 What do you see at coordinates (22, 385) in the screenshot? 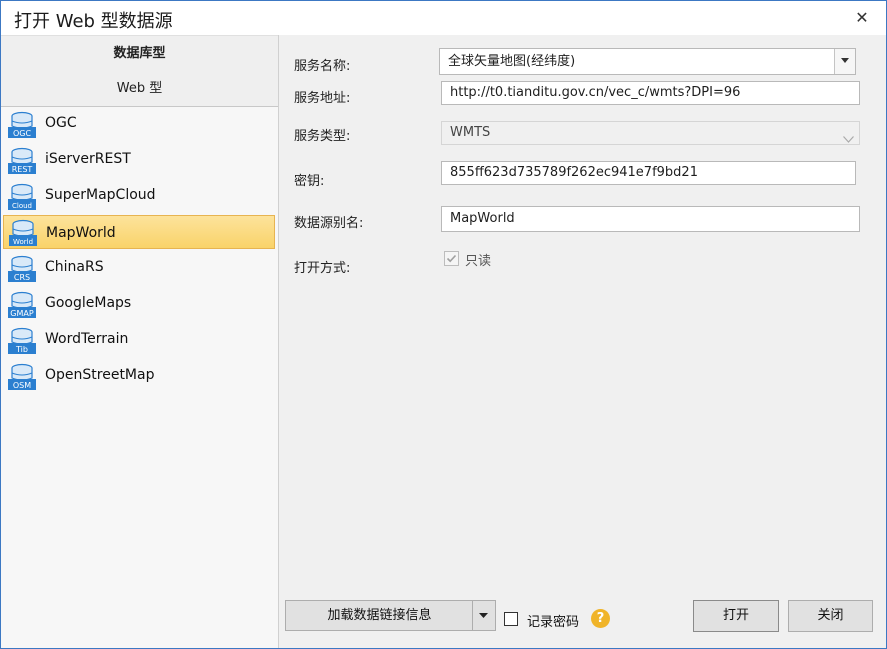
I see `svg-text: OSM` at bounding box center [22, 385].